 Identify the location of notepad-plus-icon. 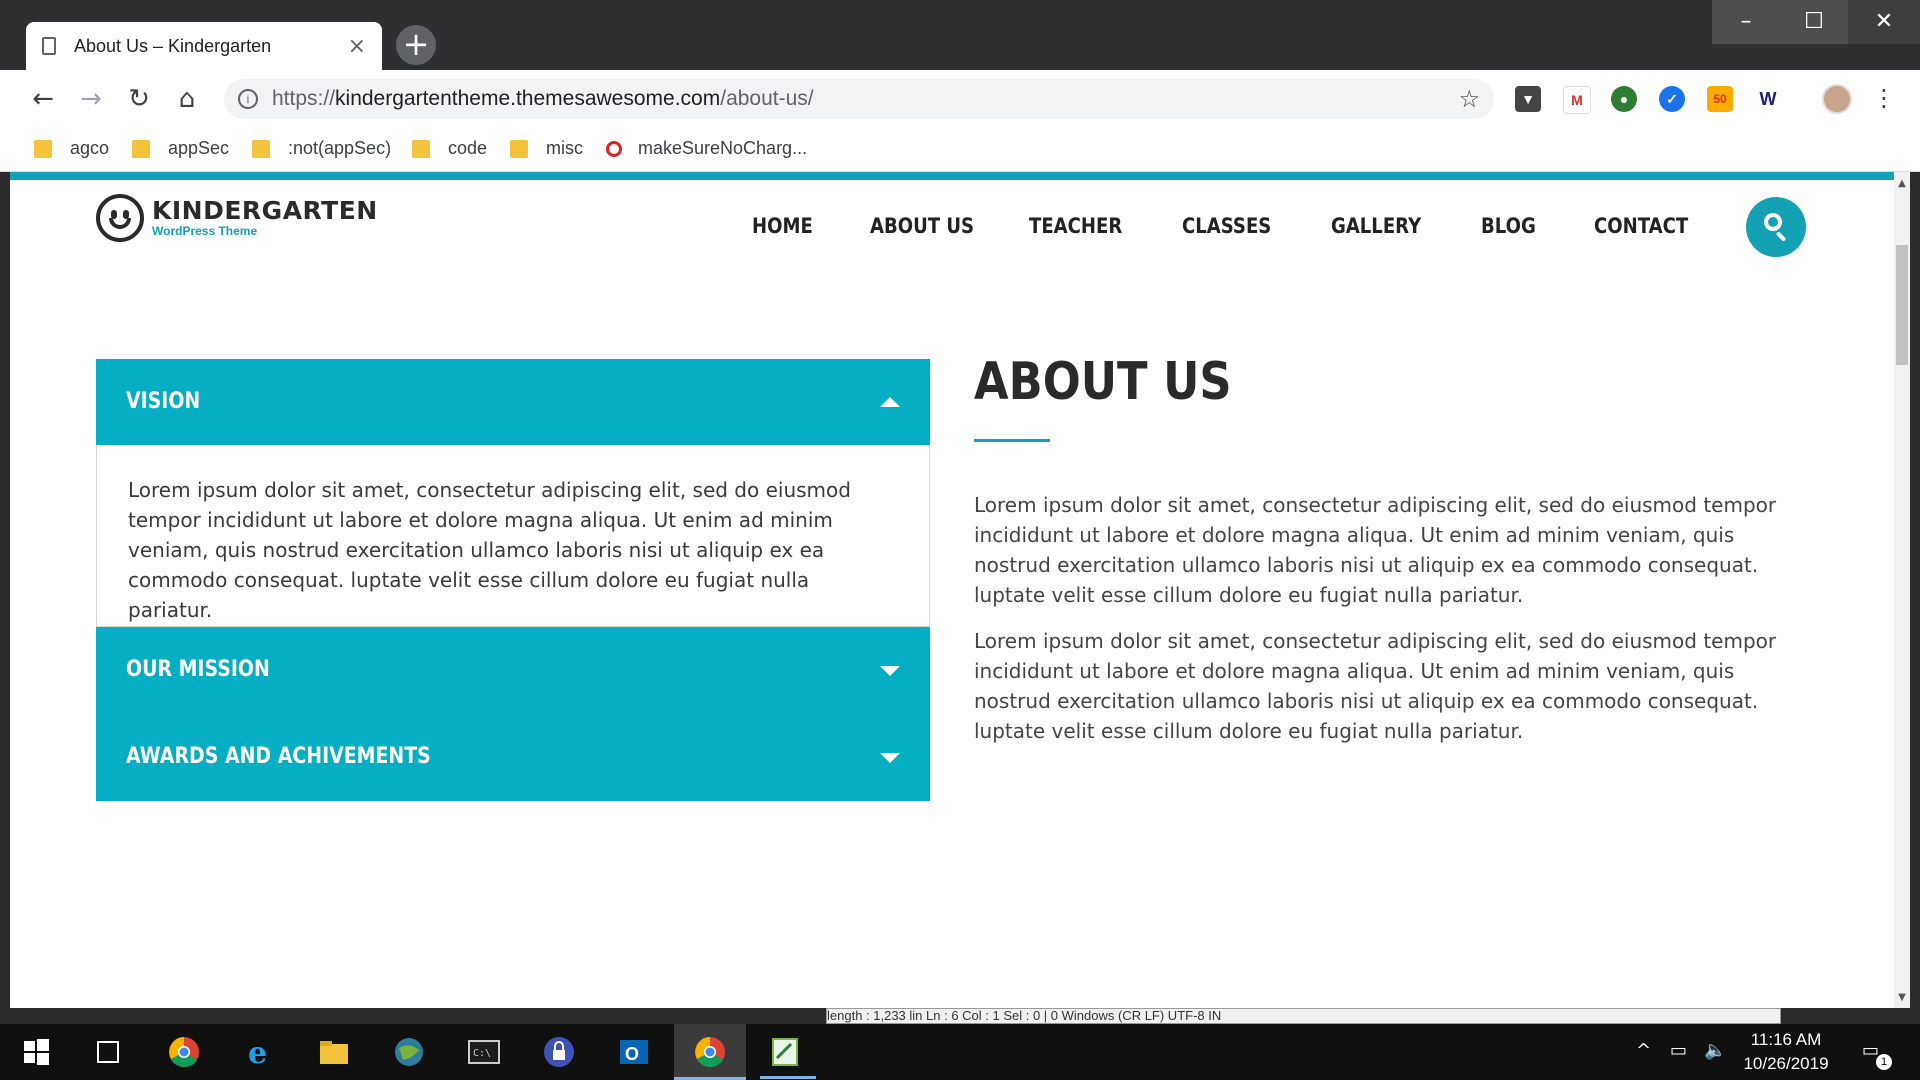
(785, 1052).